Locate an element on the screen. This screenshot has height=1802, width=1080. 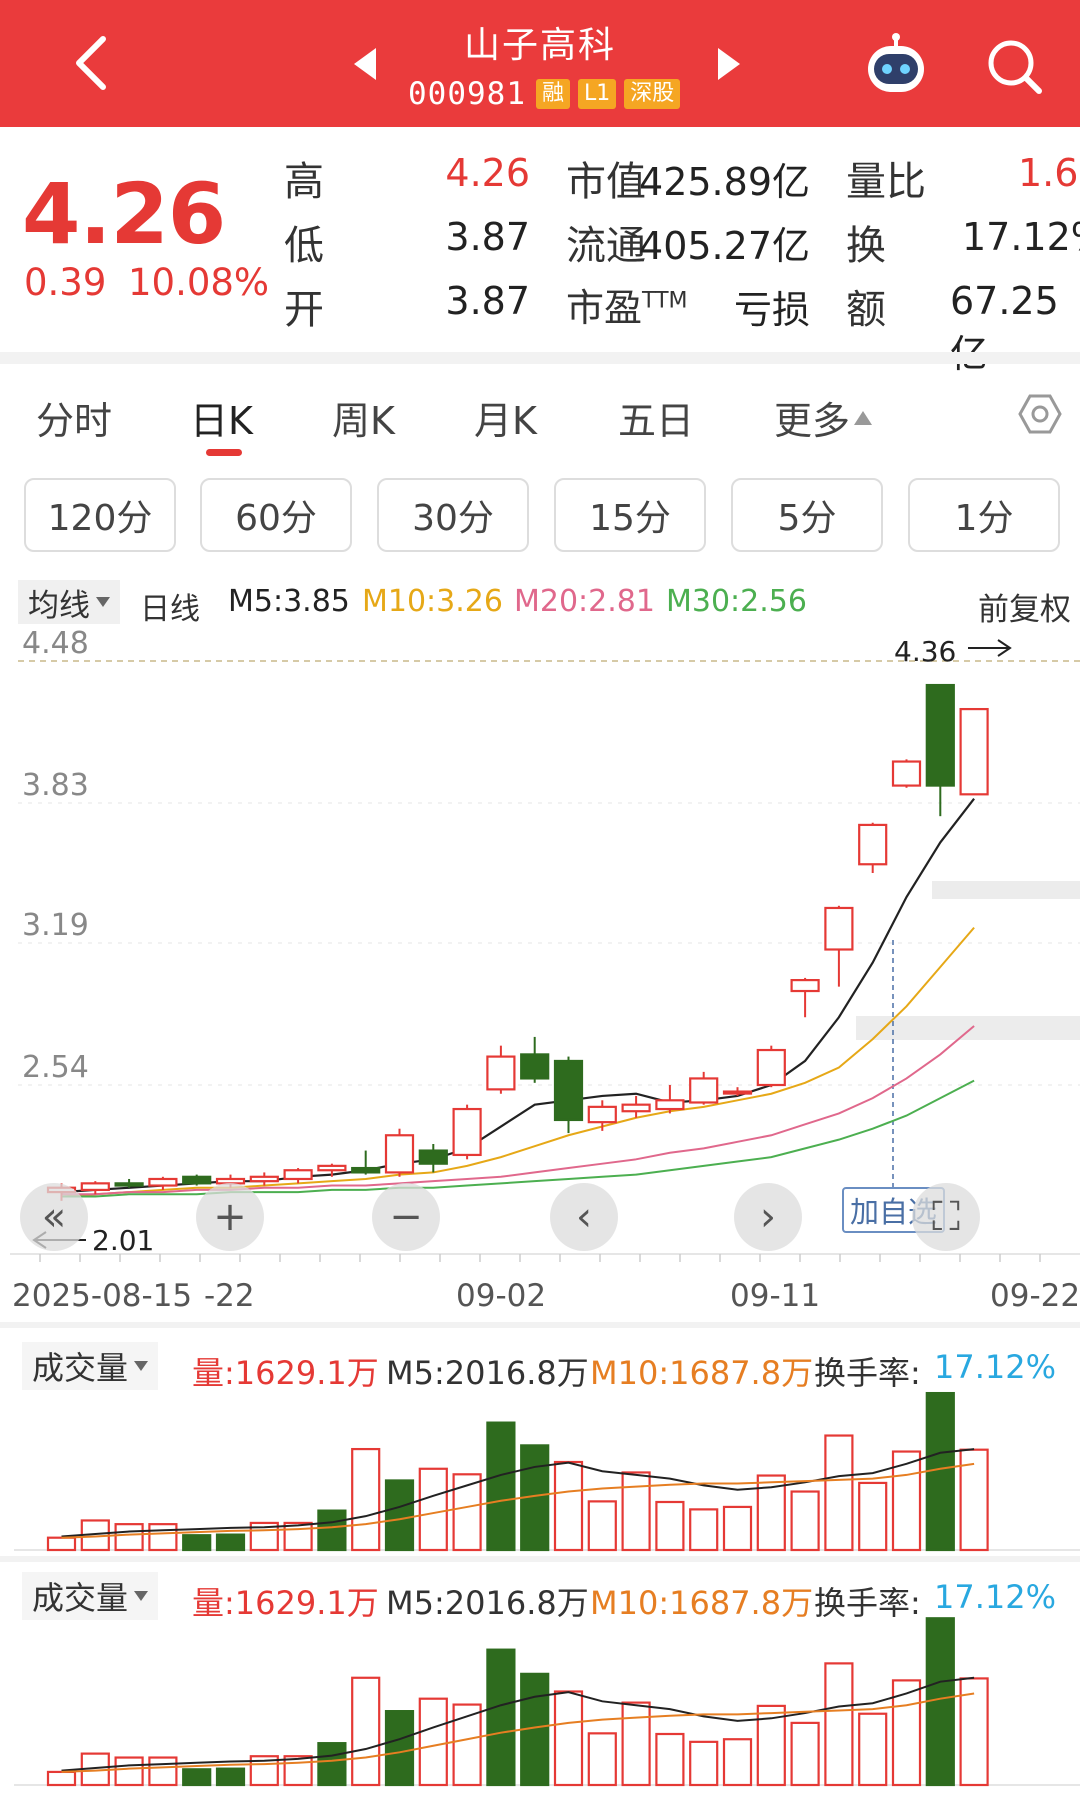
zoom-in-button: + is located at coordinates (230, 1217).